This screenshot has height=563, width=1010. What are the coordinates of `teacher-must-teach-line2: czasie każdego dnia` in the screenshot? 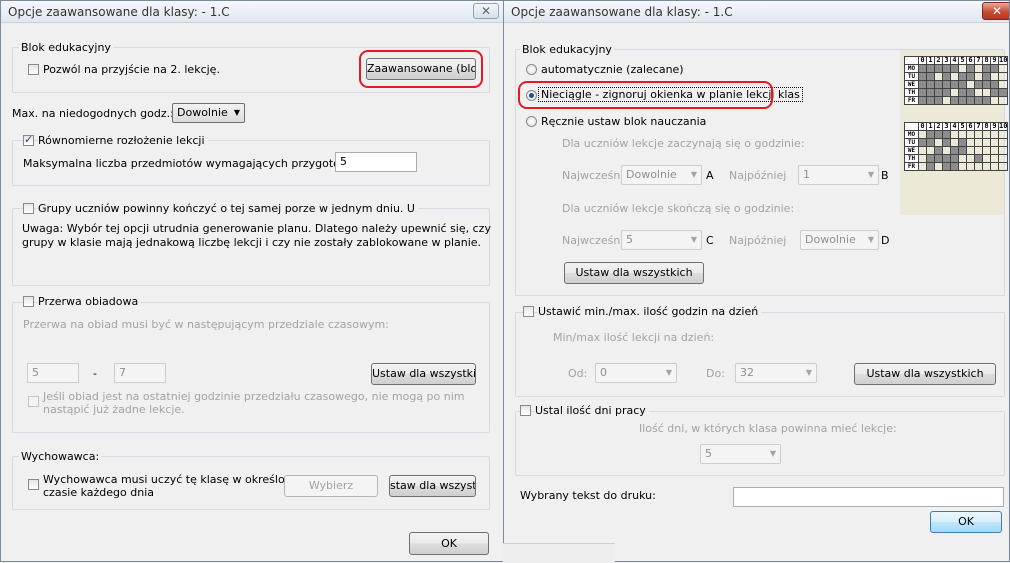 It's located at (99, 492).